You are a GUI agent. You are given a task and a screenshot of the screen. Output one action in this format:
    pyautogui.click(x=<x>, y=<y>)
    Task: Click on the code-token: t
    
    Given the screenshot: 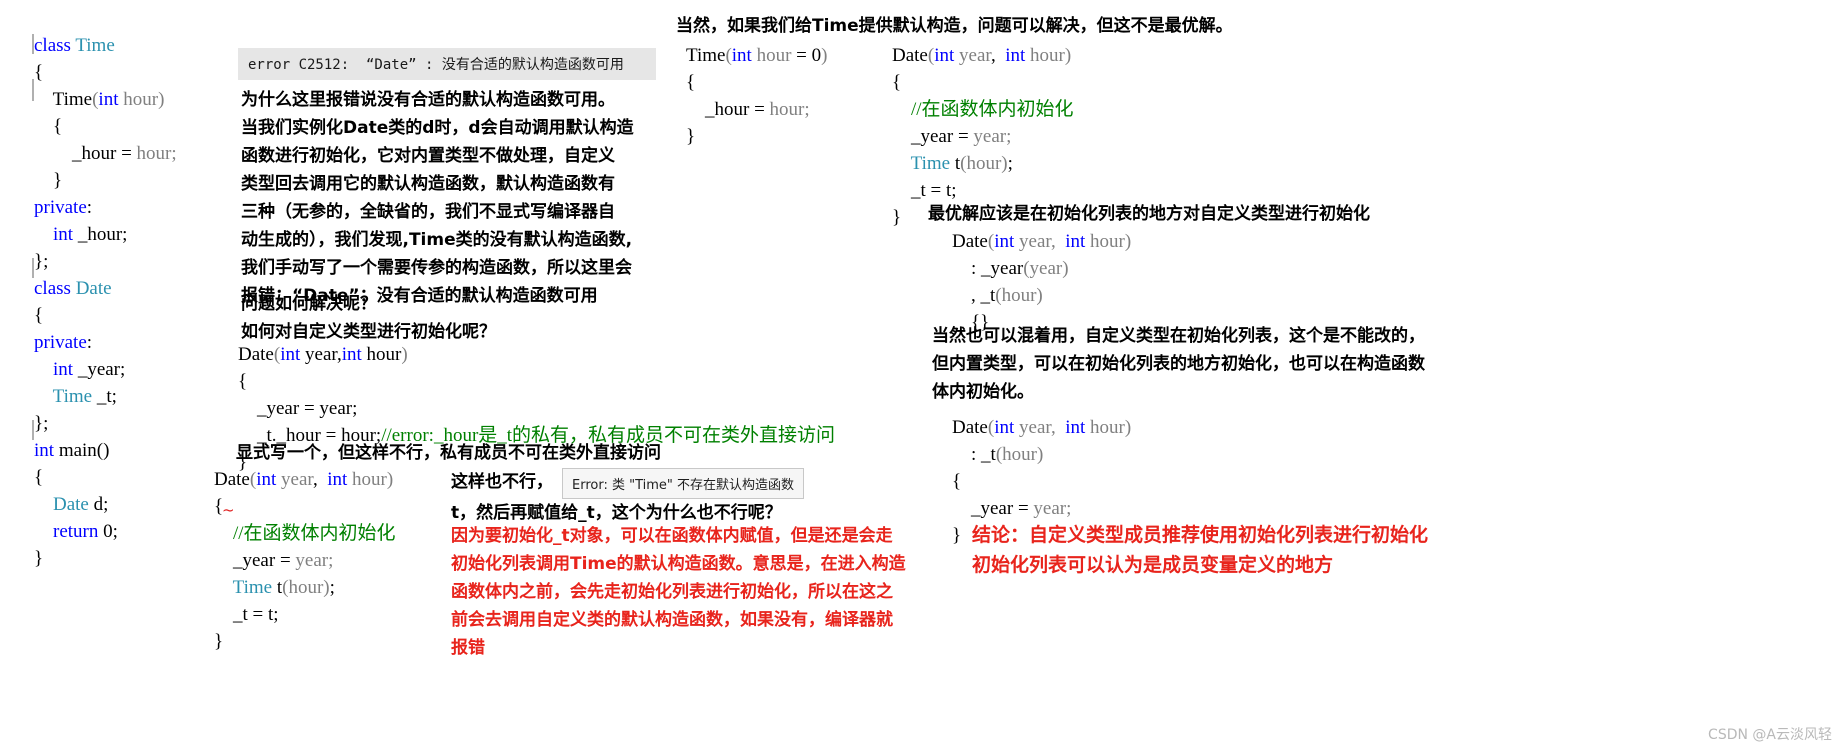 What is the action you would take?
    pyautogui.click(x=277, y=587)
    